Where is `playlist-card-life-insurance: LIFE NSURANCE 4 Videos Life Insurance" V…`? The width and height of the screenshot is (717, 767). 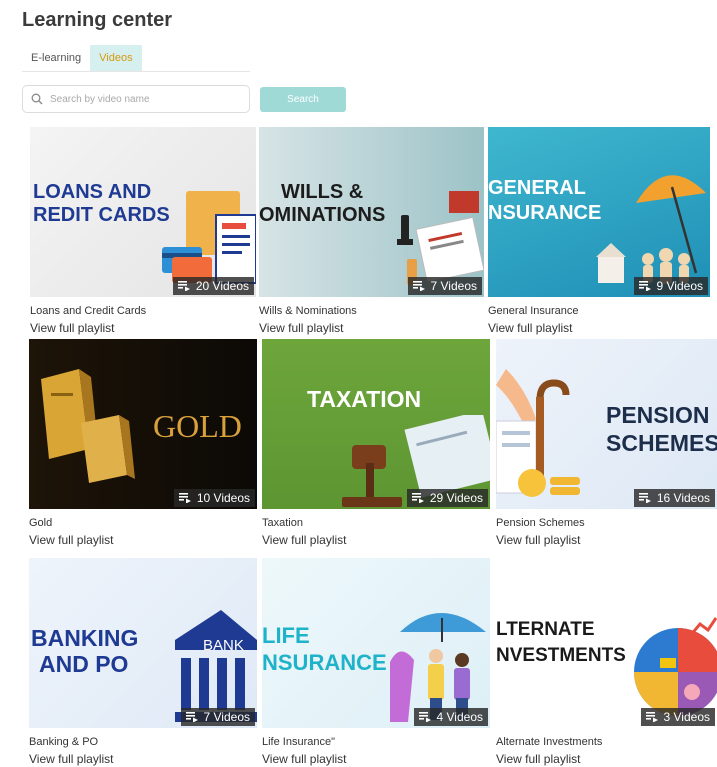 playlist-card-life-insurance: LIFE NSURANCE 4 Videos Life Insurance" V… is located at coordinates (376, 662).